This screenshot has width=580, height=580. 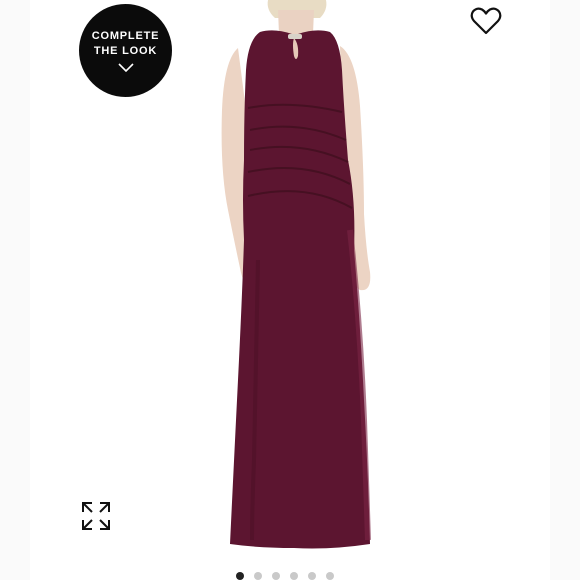 What do you see at coordinates (125, 36) in the screenshot?
I see `complete-the-look-line1: COMPLETE` at bounding box center [125, 36].